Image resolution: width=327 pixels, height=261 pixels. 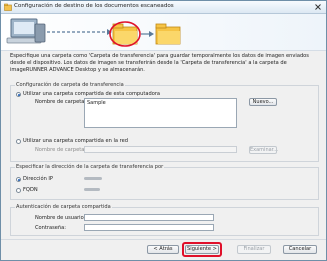 I want to click on wizard-banner, so click(x=163, y=32).